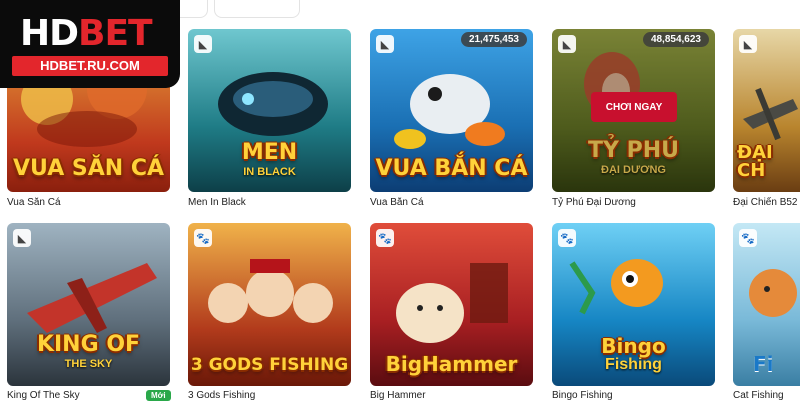 This screenshot has height=401, width=800. What do you see at coordinates (269, 304) in the screenshot?
I see `game-card-3-gods-fishing: 🐾 3 GODS FISHING` at bounding box center [269, 304].